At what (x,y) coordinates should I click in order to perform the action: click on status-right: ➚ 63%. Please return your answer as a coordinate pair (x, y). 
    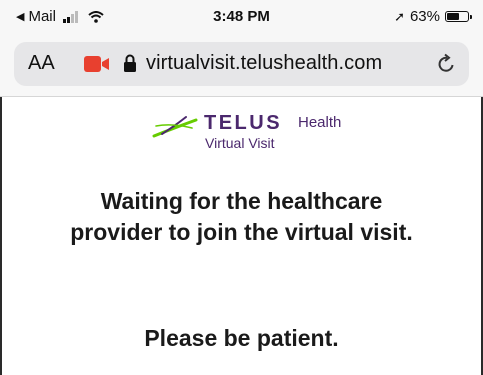
    Looking at the image, I should click on (433, 16).